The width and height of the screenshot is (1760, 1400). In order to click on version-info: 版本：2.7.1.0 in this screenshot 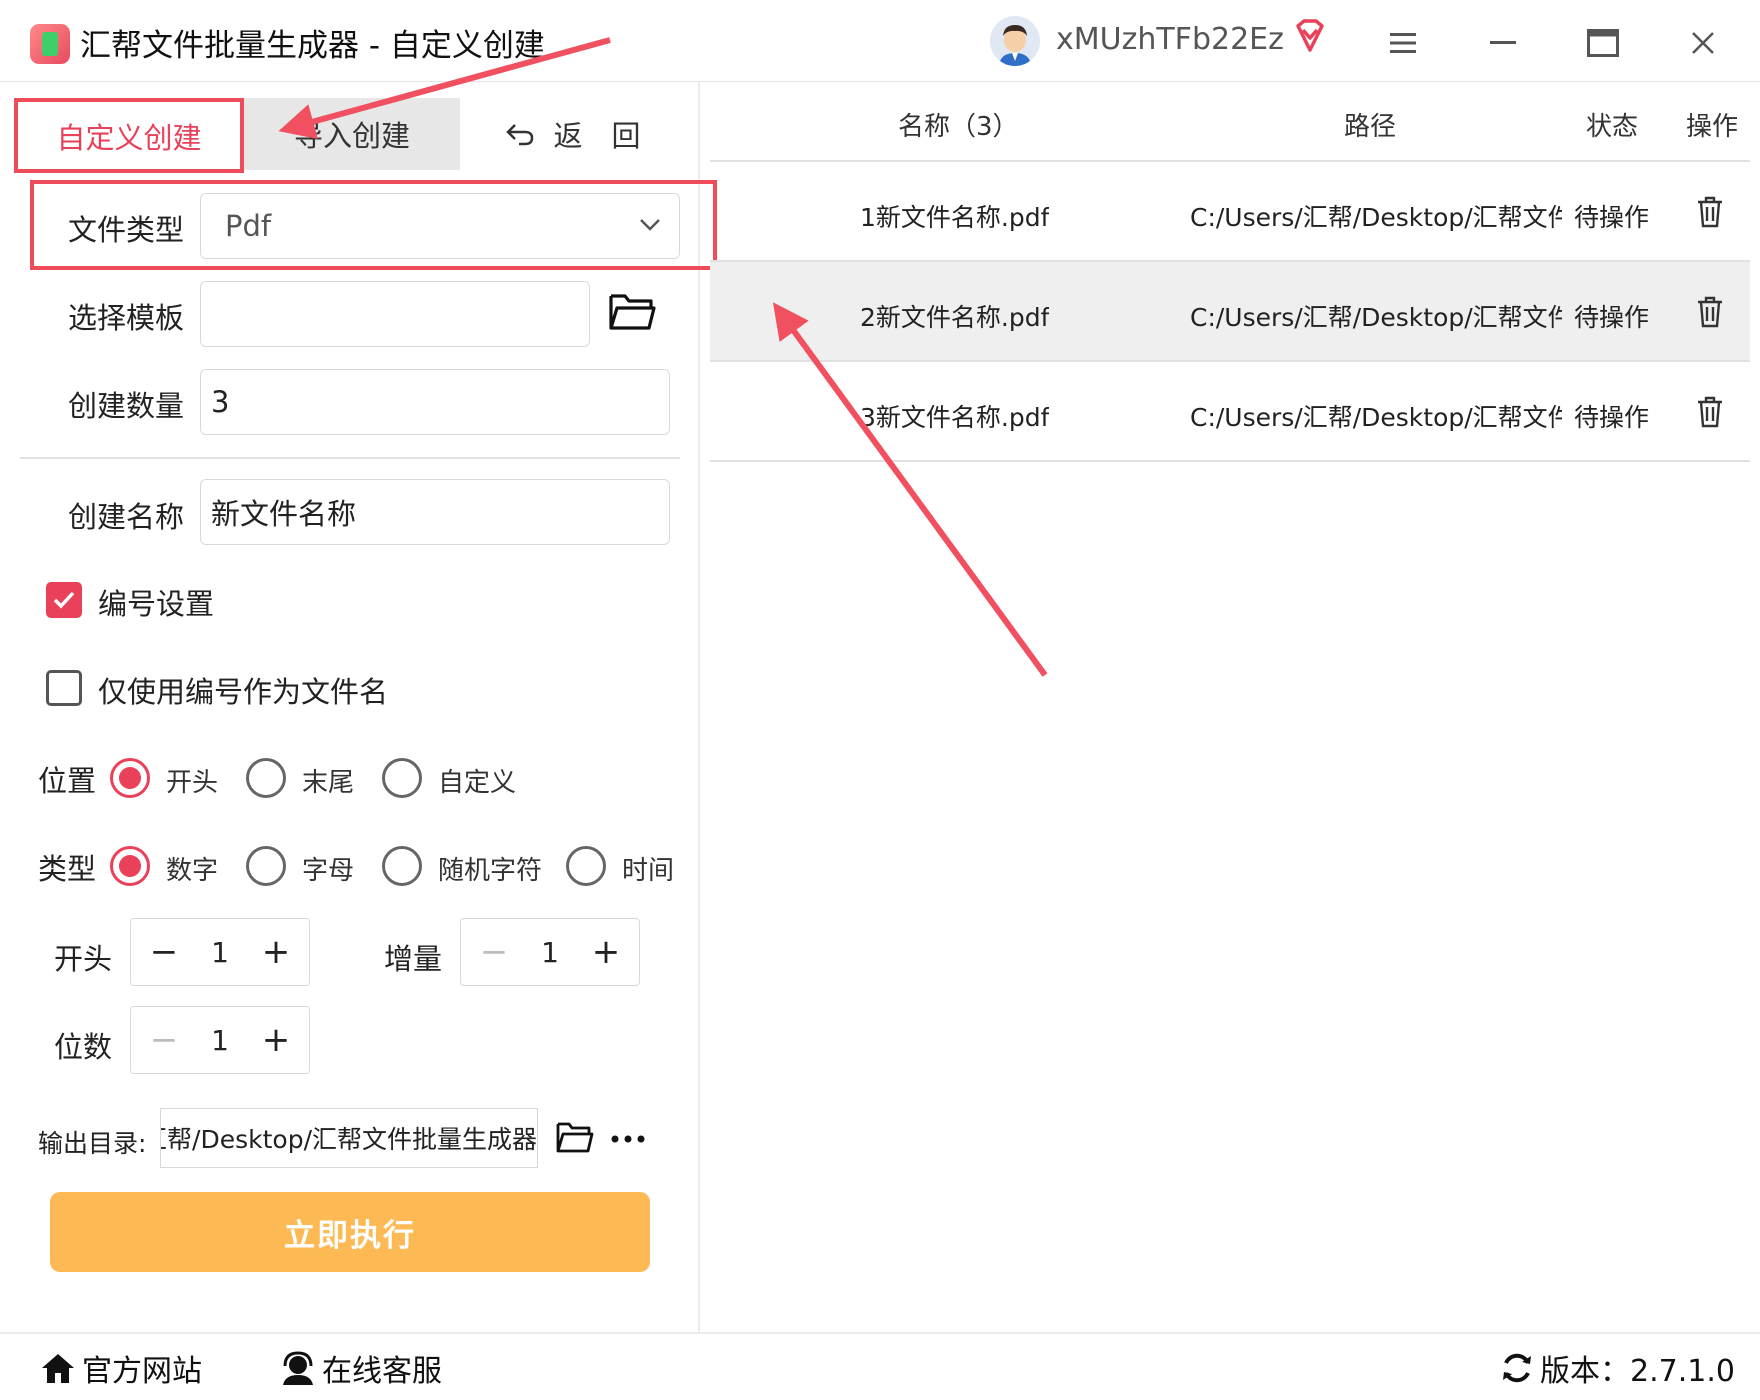, I will do `click(1617, 1368)`.